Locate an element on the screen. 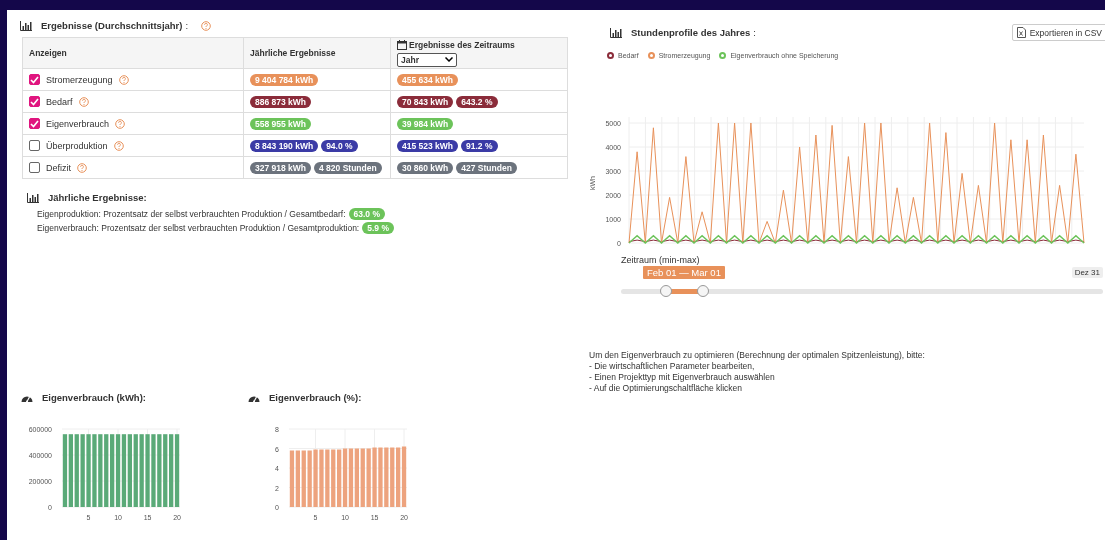 The height and width of the screenshot is (540, 1105). hint-text: - Einen Projekttyp mit Eigenverbrauch auswählen is located at coordinates (682, 377).